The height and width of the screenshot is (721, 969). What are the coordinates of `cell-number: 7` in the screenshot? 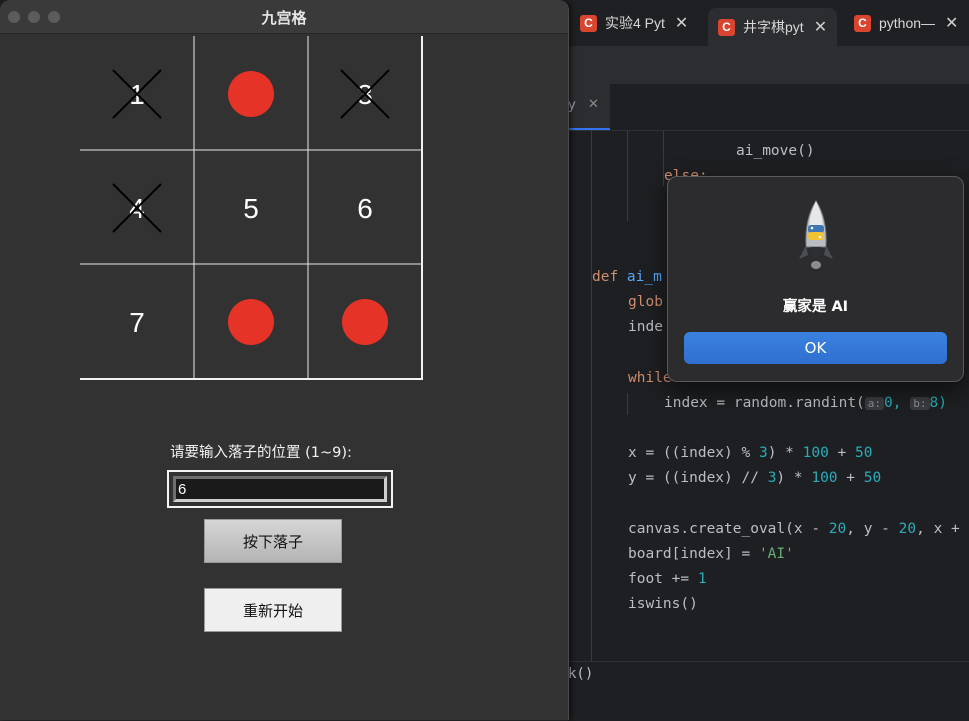 It's located at (137, 322).